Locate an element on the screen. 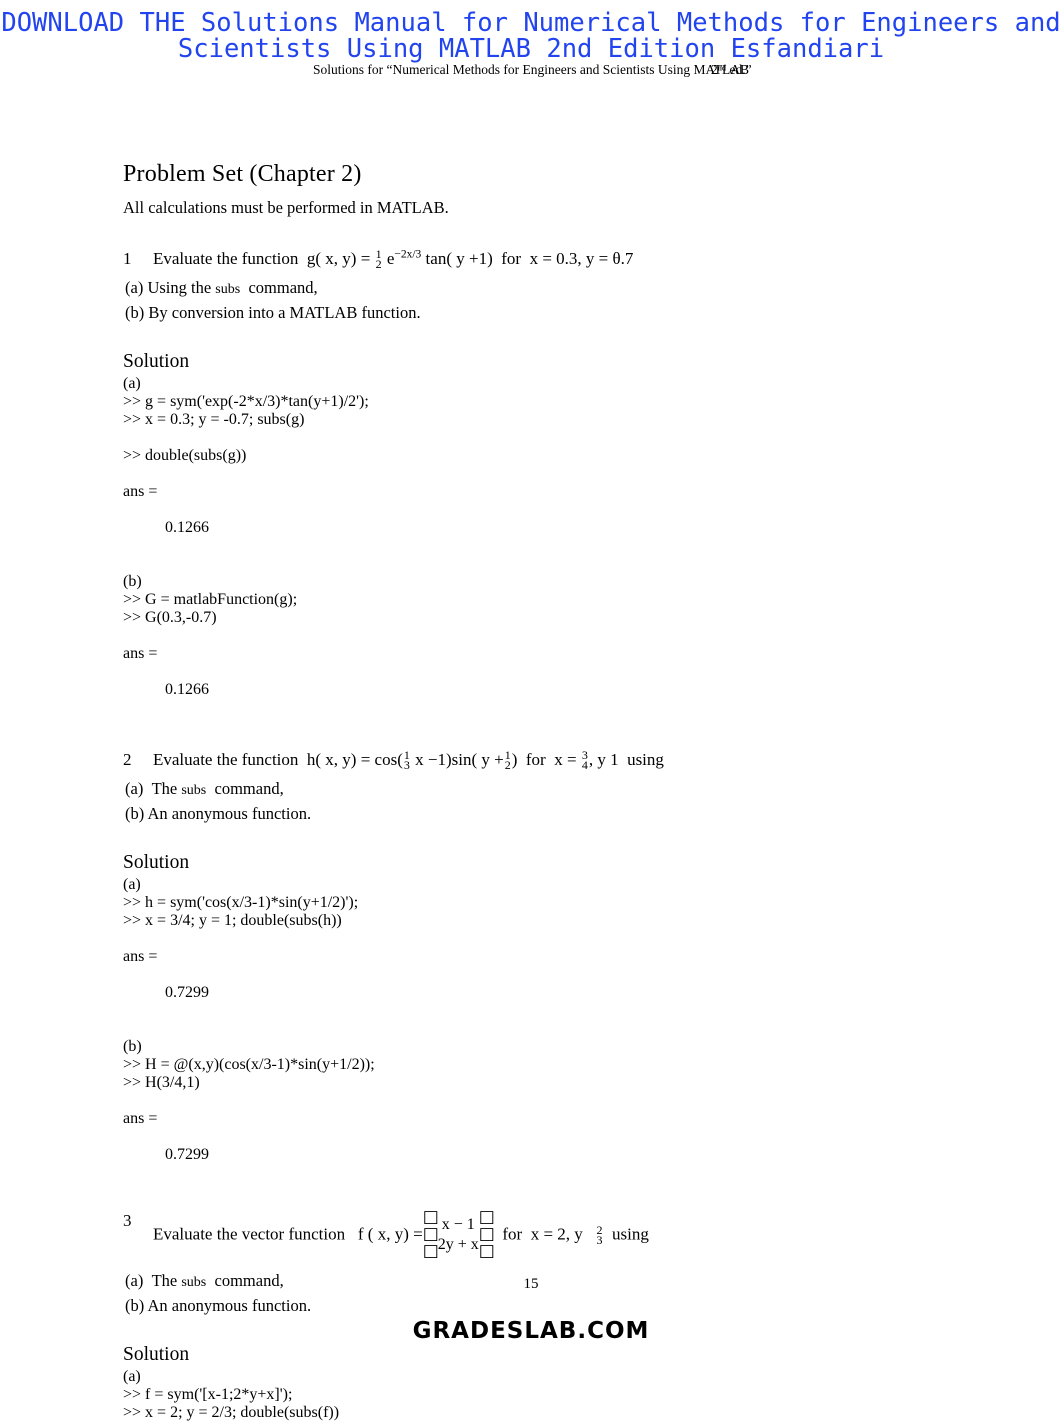  problem-2-cond-x: x = is located at coordinates (565, 760).